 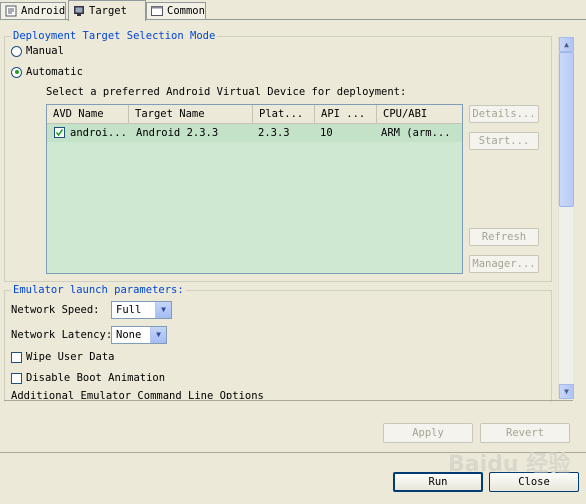 I want to click on revert-button: Revert, so click(x=525, y=433).